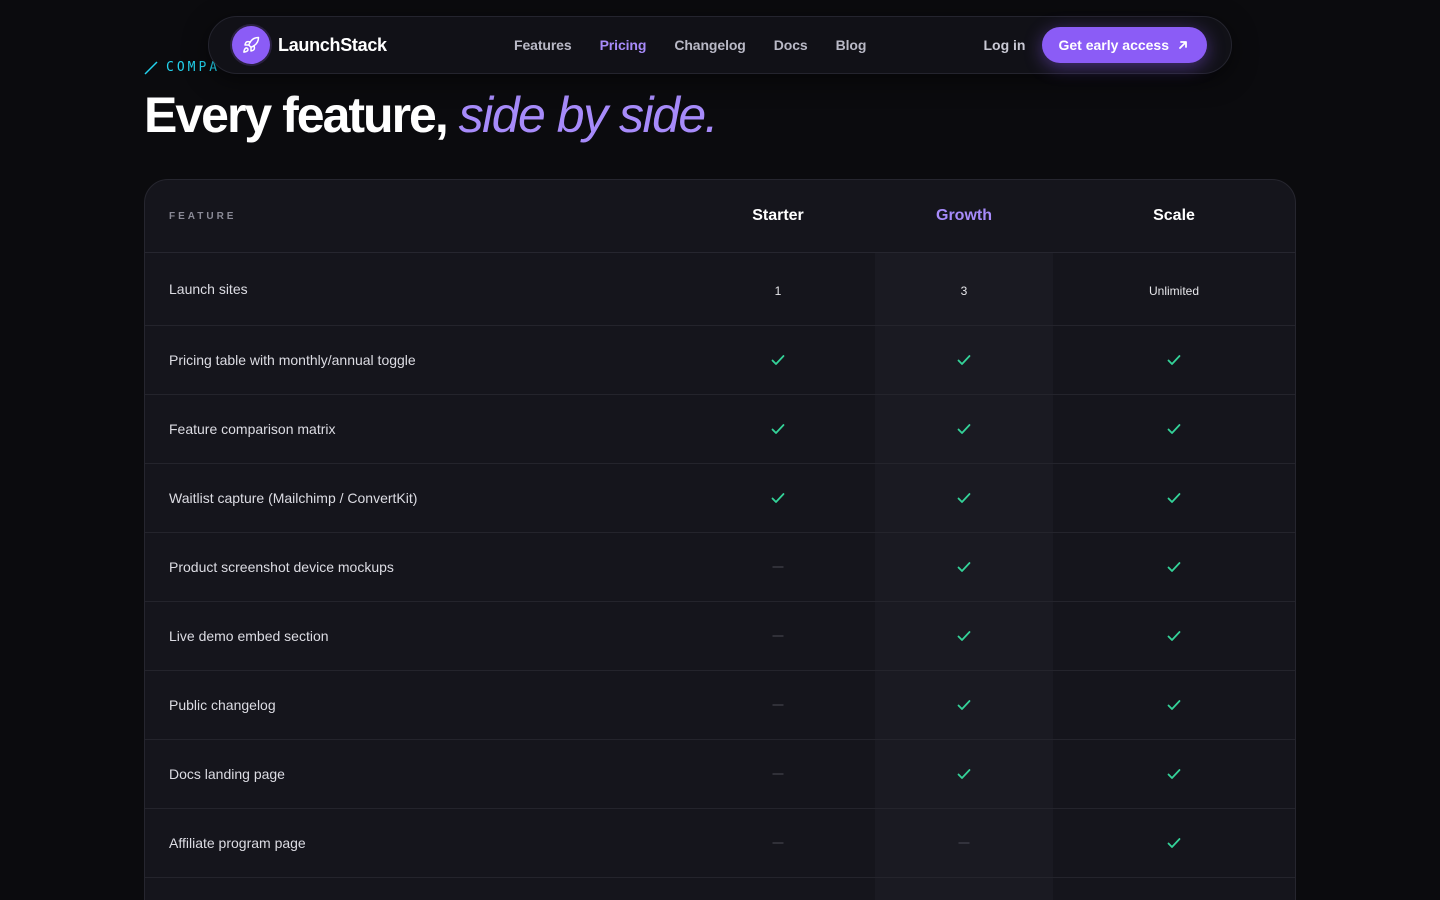  What do you see at coordinates (208, 289) in the screenshot?
I see `feature-label: Launch sites` at bounding box center [208, 289].